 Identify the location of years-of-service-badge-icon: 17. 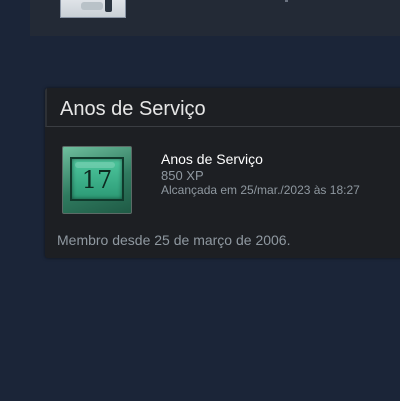
(97, 180).